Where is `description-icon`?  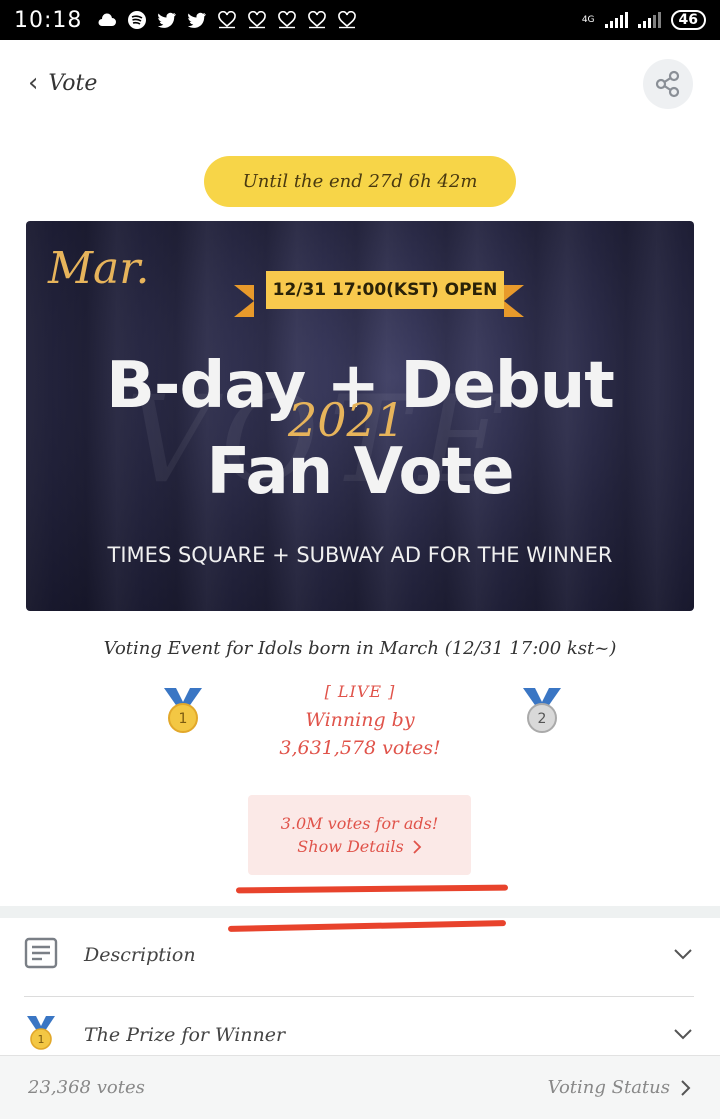 description-icon is located at coordinates (41, 955).